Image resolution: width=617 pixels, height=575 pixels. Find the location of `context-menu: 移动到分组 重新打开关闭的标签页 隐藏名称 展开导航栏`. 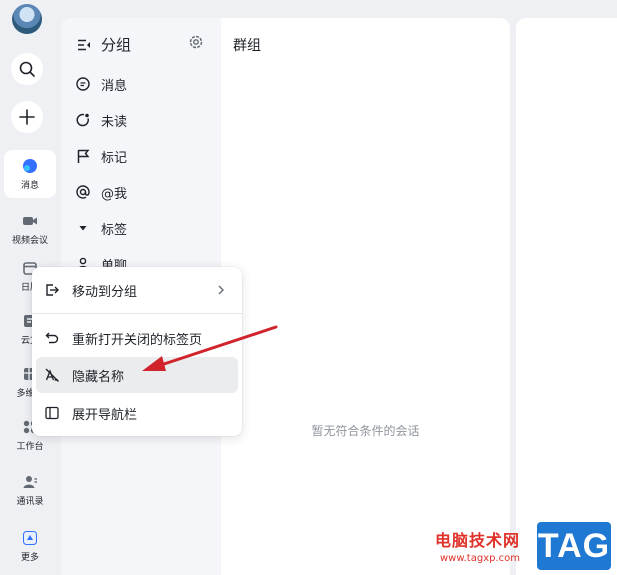

context-menu: 移动到分组 重新打开关闭的标签页 隐藏名称 展开导航栏 is located at coordinates (137, 351).